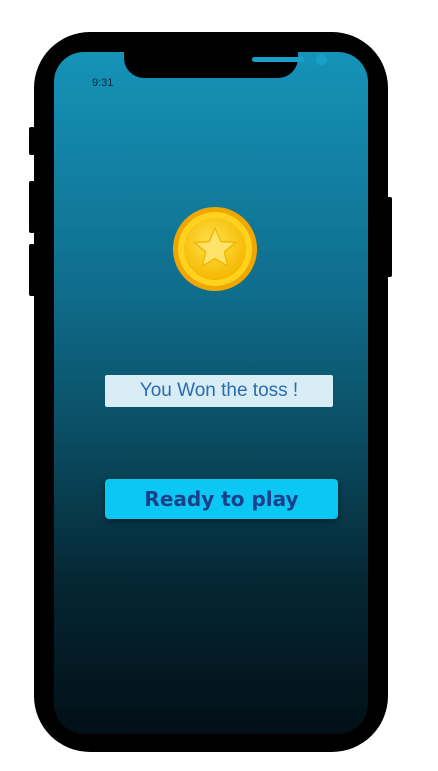 The image size is (438, 771). What do you see at coordinates (225, 65) in the screenshot?
I see `notch` at bounding box center [225, 65].